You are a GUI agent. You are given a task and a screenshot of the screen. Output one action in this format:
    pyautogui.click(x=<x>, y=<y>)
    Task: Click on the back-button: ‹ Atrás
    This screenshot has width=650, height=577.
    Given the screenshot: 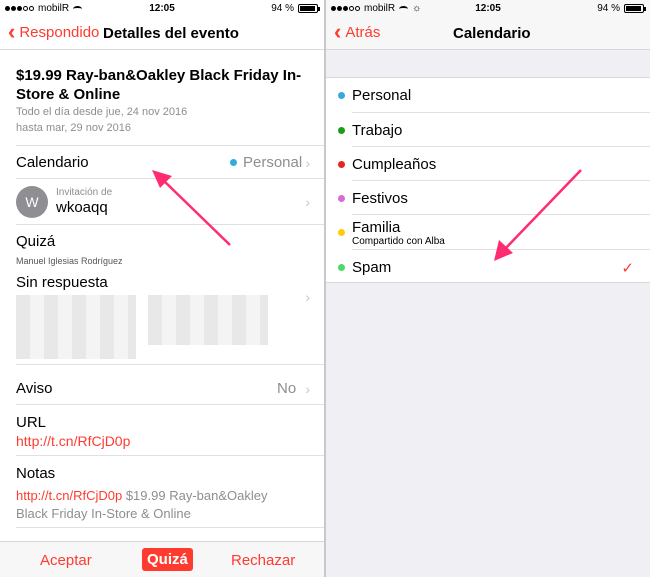 What is the action you would take?
    pyautogui.click(x=357, y=31)
    